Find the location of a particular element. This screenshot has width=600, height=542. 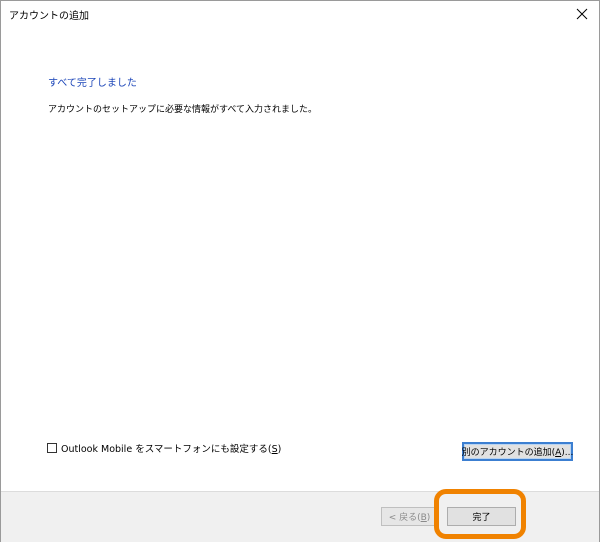

dialog-footer: < 戻る(B) 完了 is located at coordinates (300, 516).